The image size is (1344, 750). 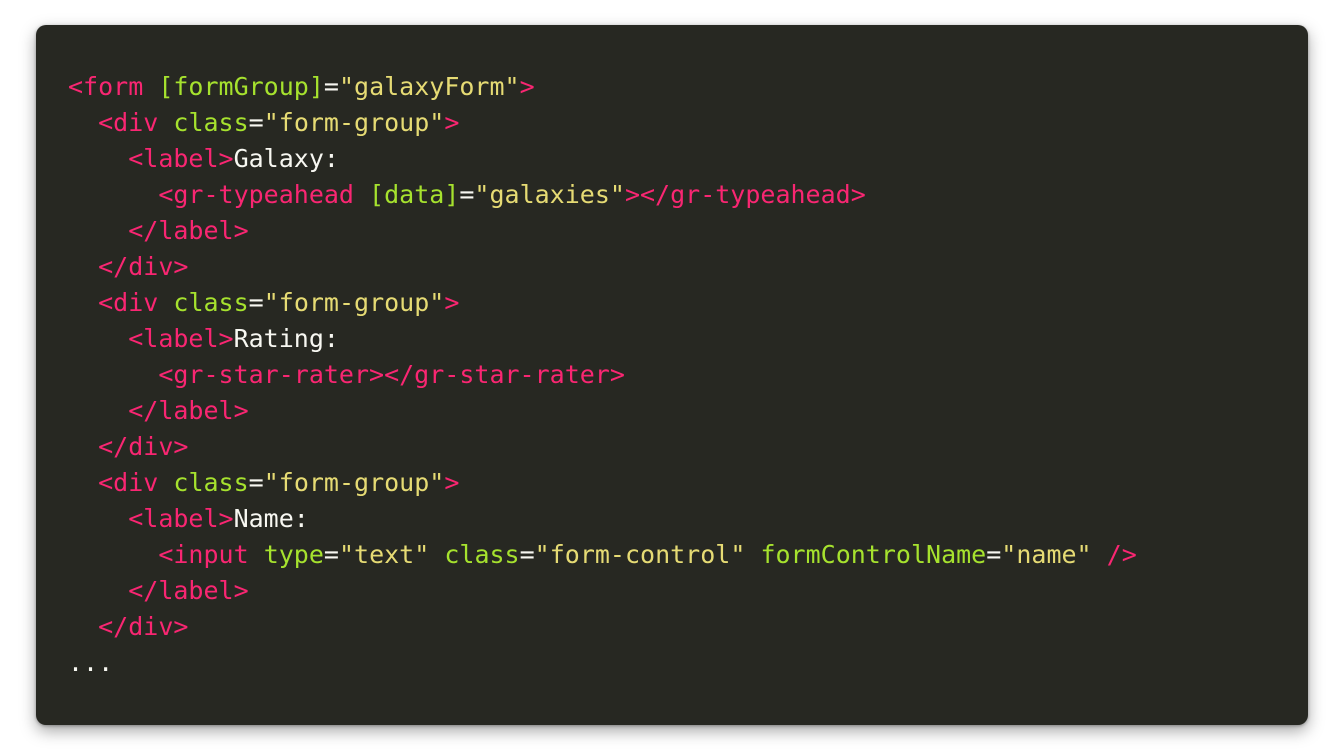 What do you see at coordinates (429, 86) in the screenshot?
I see `code-string-token: "galaxyForm"` at bounding box center [429, 86].